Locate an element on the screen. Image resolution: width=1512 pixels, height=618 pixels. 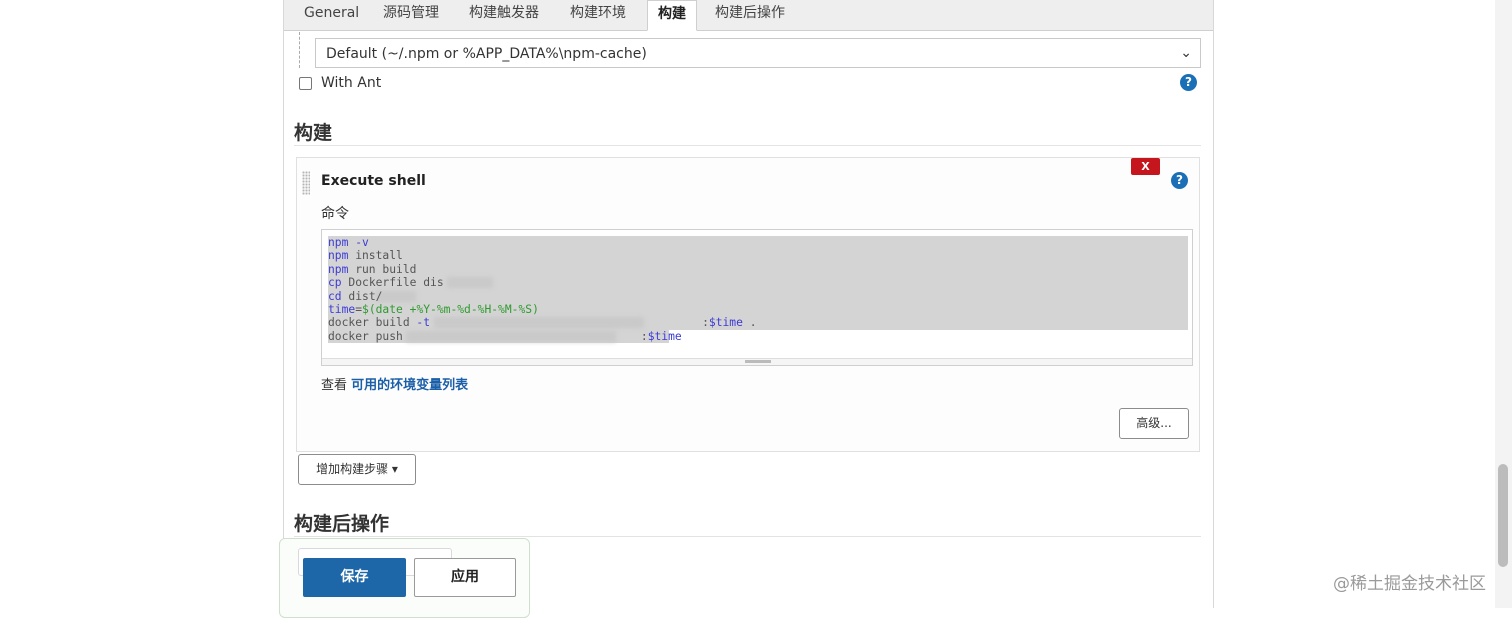
textarea-resize-handle is located at coordinates (757, 361).